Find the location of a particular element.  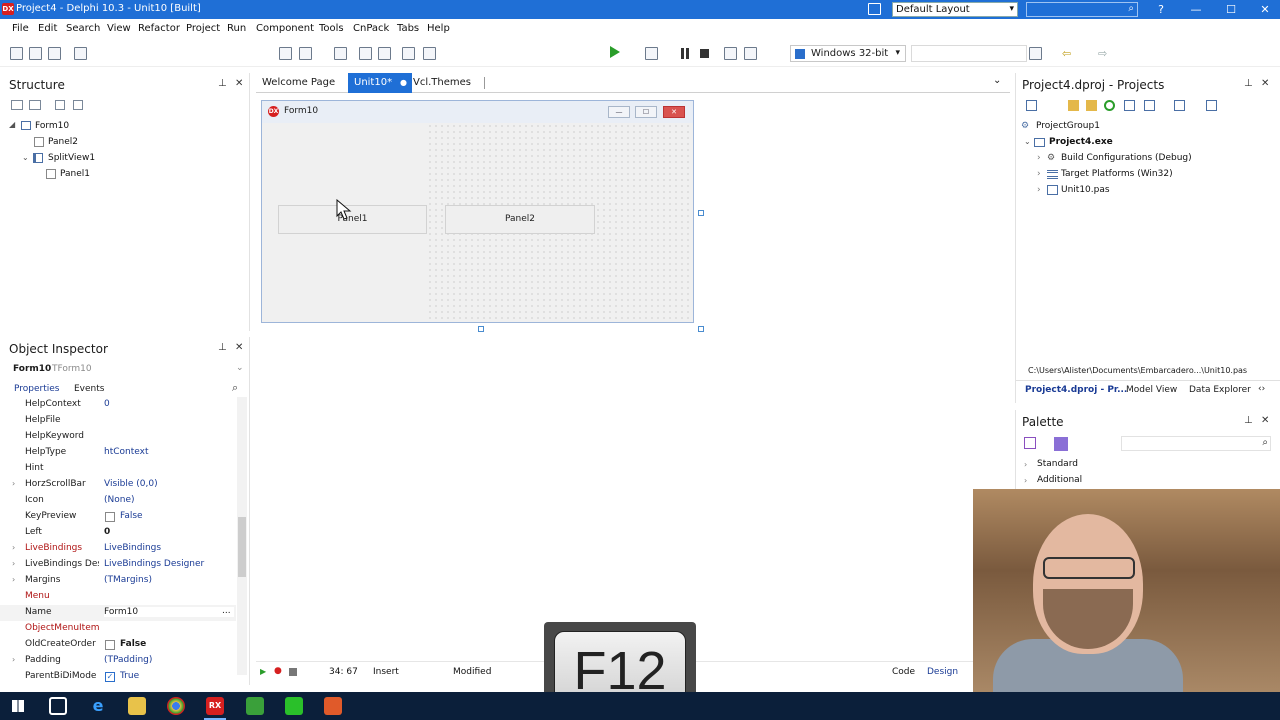

move-up-icon is located at coordinates (60, 105).